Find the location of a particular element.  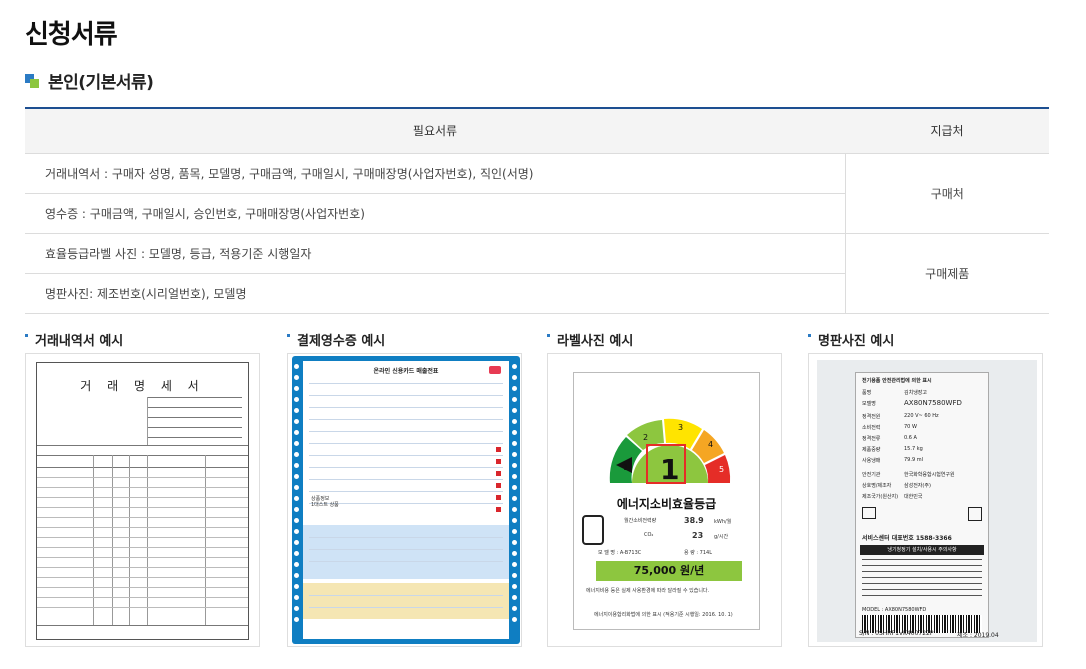

warning-text-lines is located at coordinates (922, 579).